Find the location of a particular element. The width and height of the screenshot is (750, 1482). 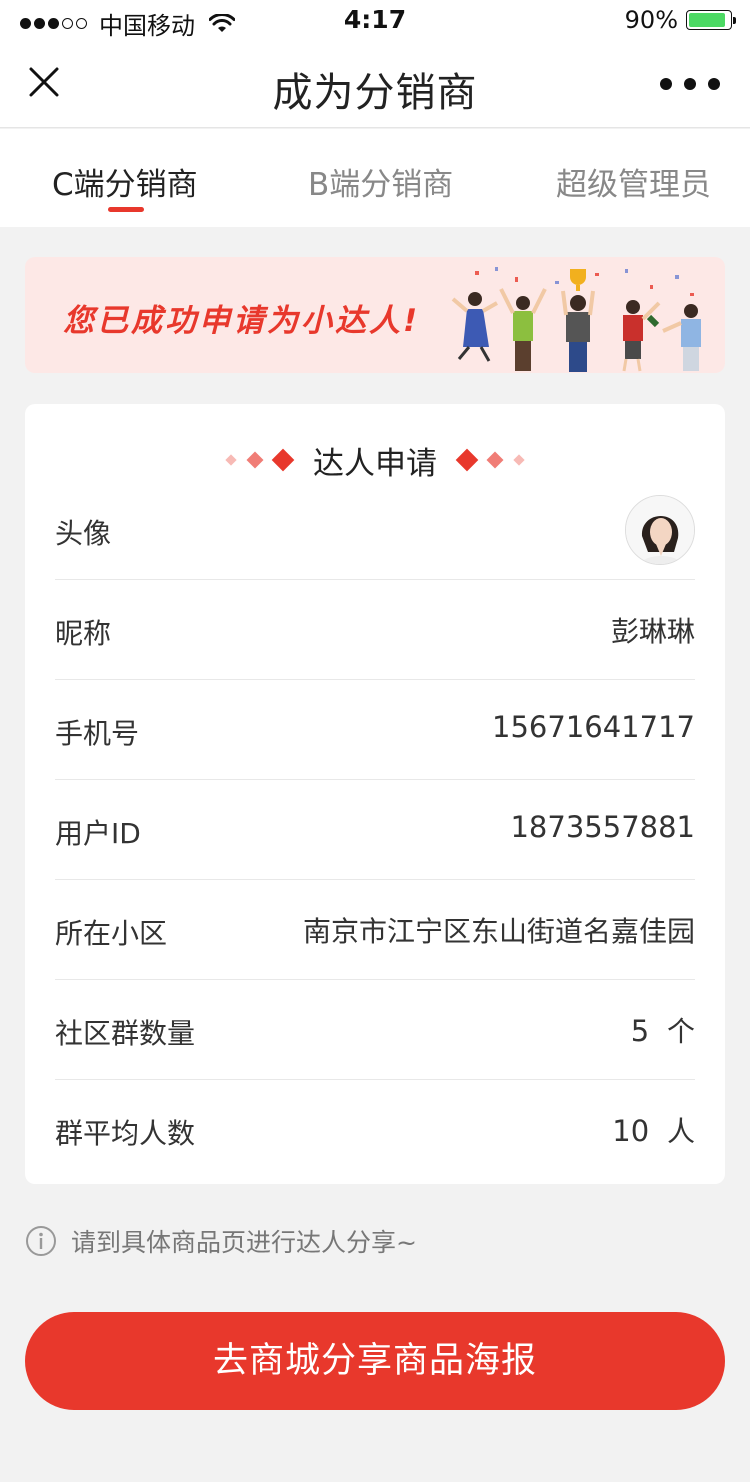

avatar-image is located at coordinates (660, 530).